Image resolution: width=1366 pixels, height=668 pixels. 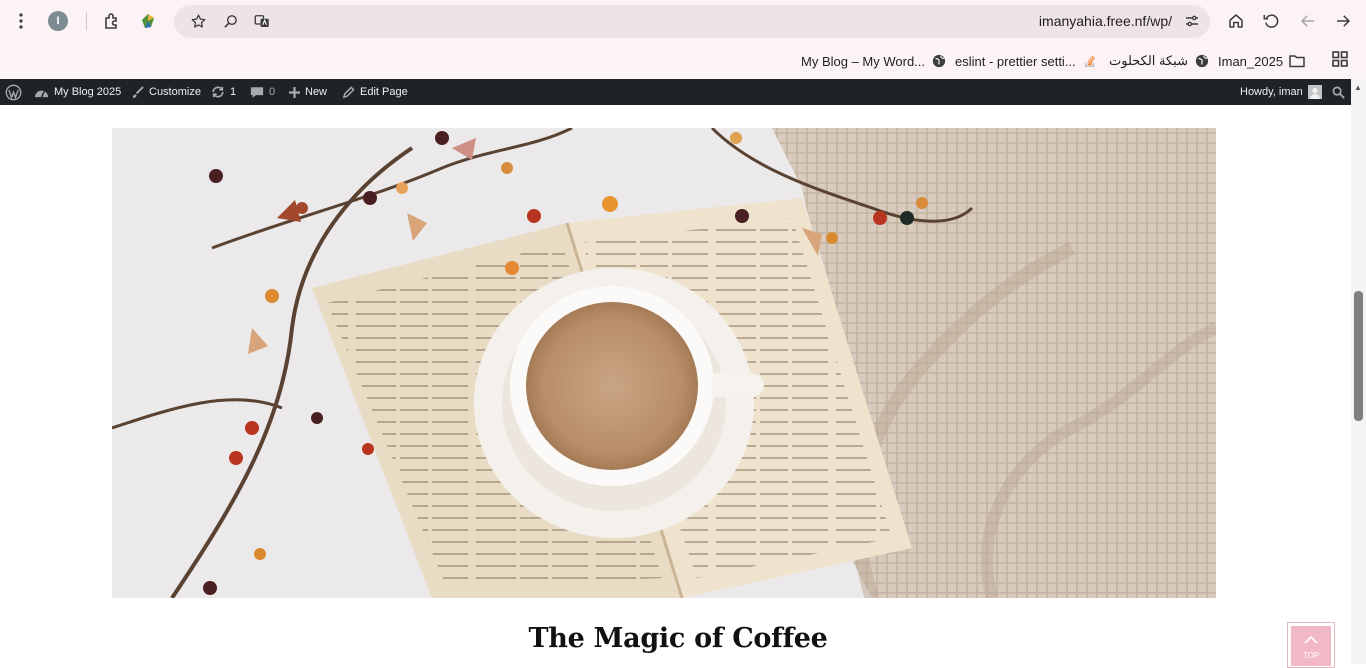 What do you see at coordinates (88, 92) in the screenshot?
I see `site-name: My Blog 2025` at bounding box center [88, 92].